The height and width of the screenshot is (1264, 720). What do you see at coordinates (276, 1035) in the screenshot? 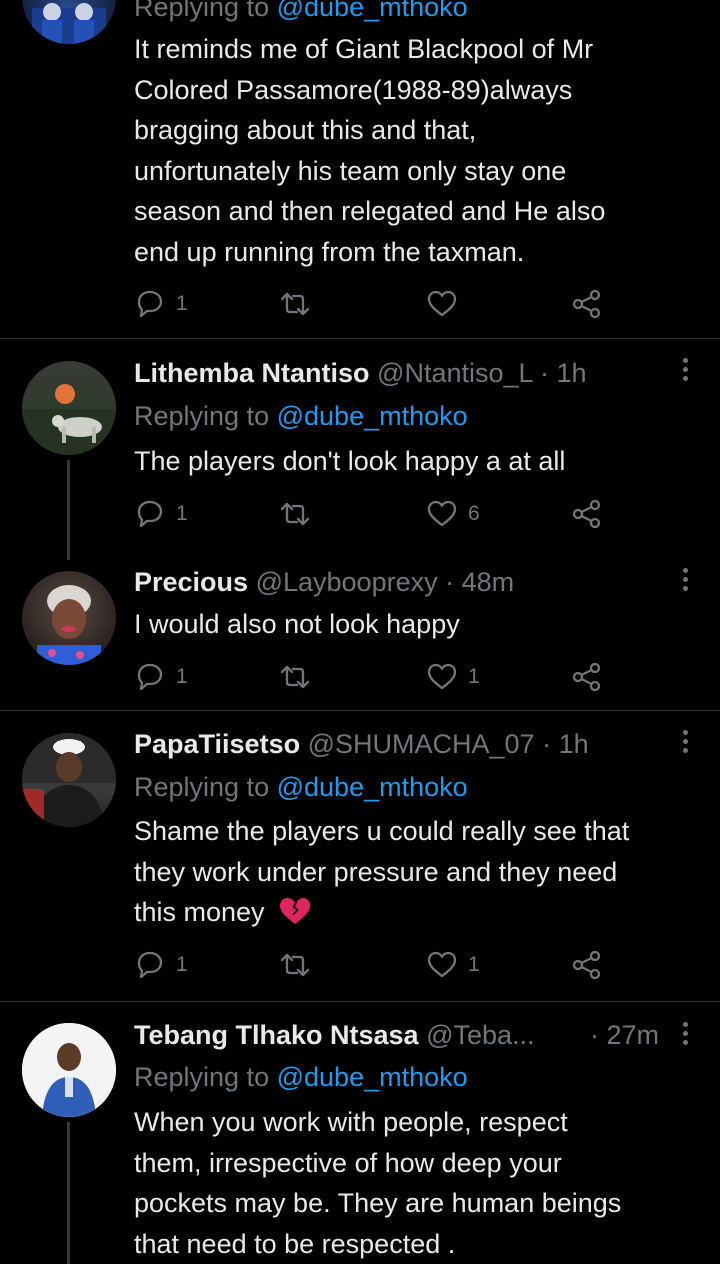
I see `display-name: Tebang Tlhako Ntsasa` at bounding box center [276, 1035].